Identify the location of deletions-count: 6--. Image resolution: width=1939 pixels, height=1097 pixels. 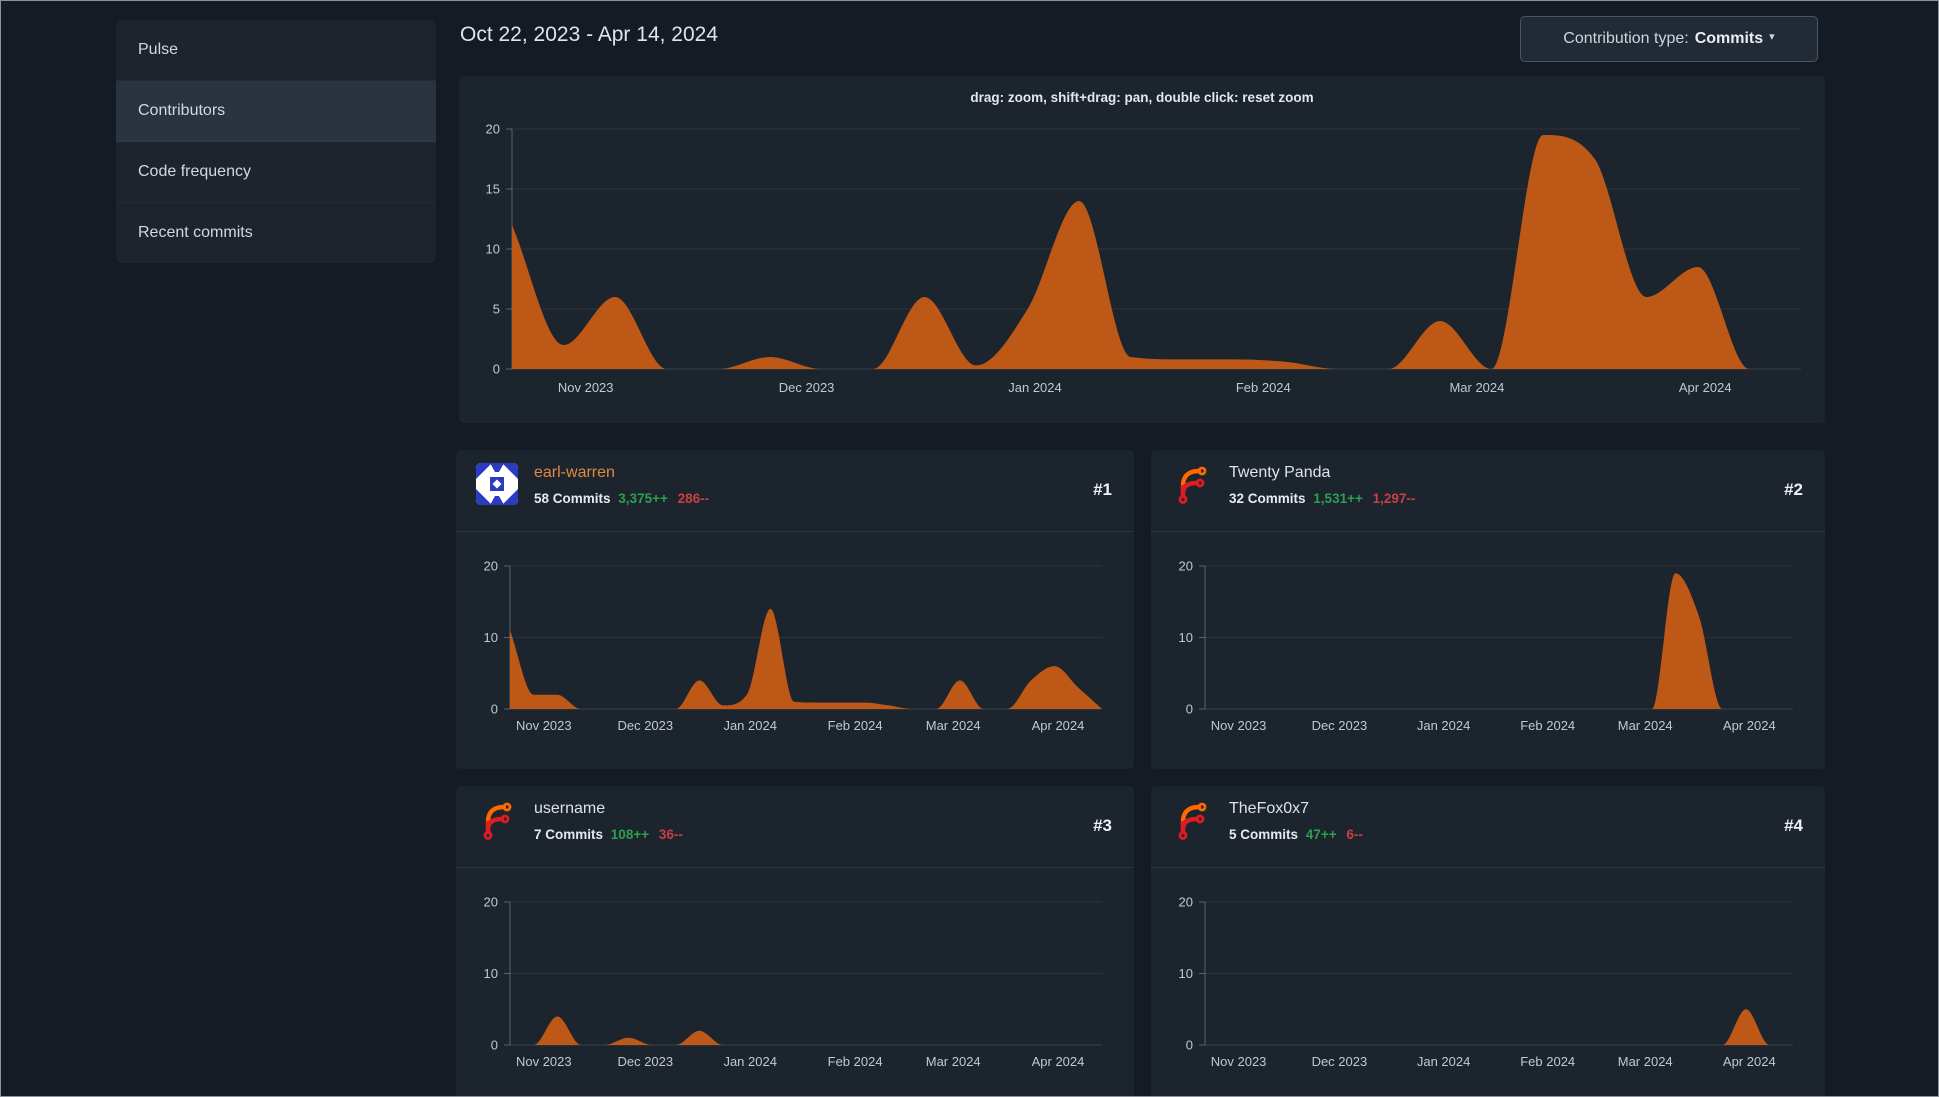
(1354, 834).